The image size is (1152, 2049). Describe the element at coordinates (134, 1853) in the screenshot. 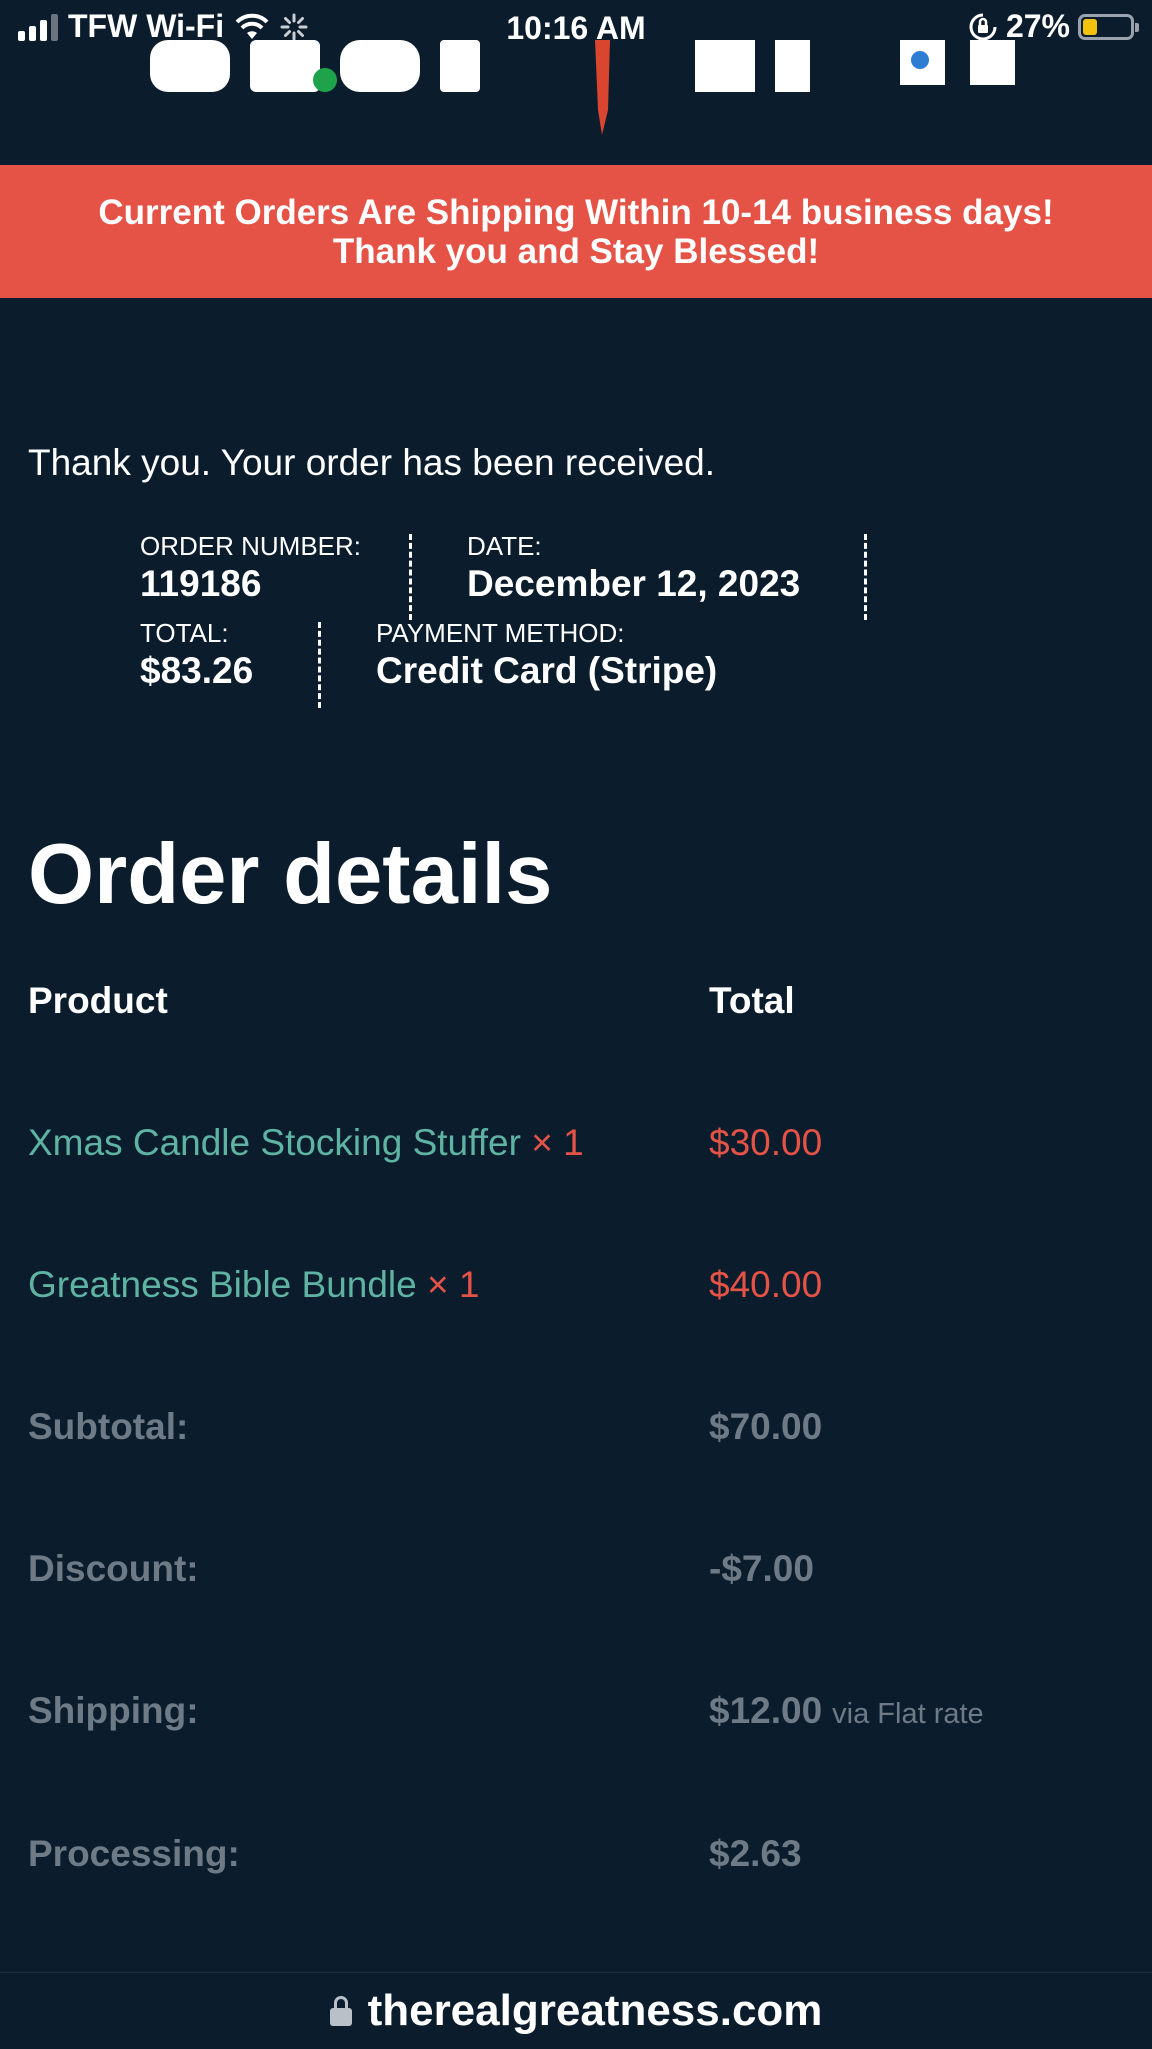

I see `processing-label: Processing:` at that location.